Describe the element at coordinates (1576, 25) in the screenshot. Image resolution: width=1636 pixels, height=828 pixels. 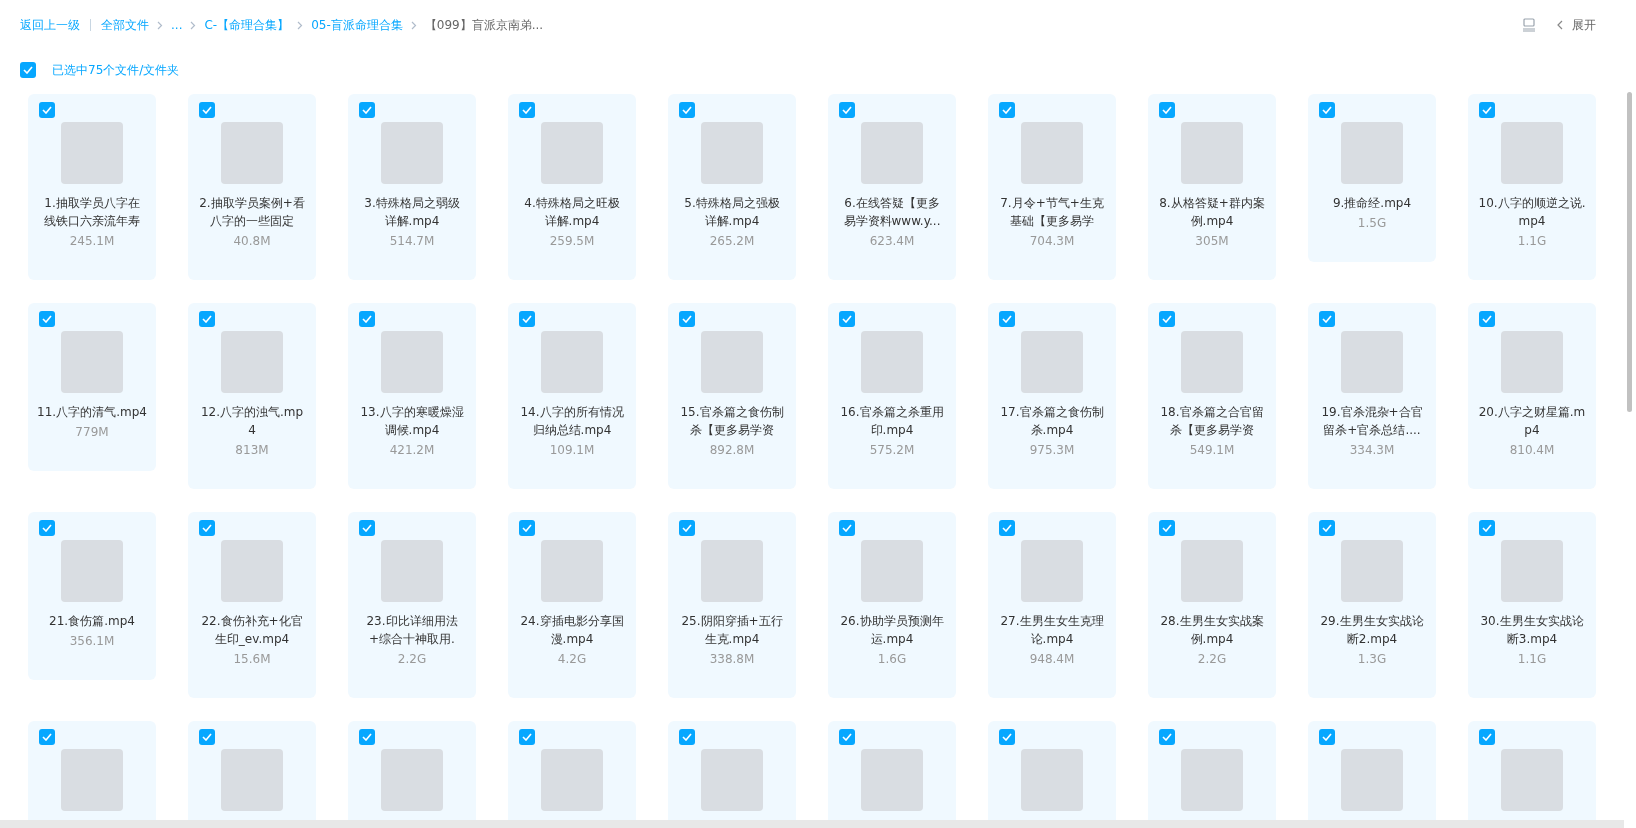
I see `expand-button: 展开` at that location.